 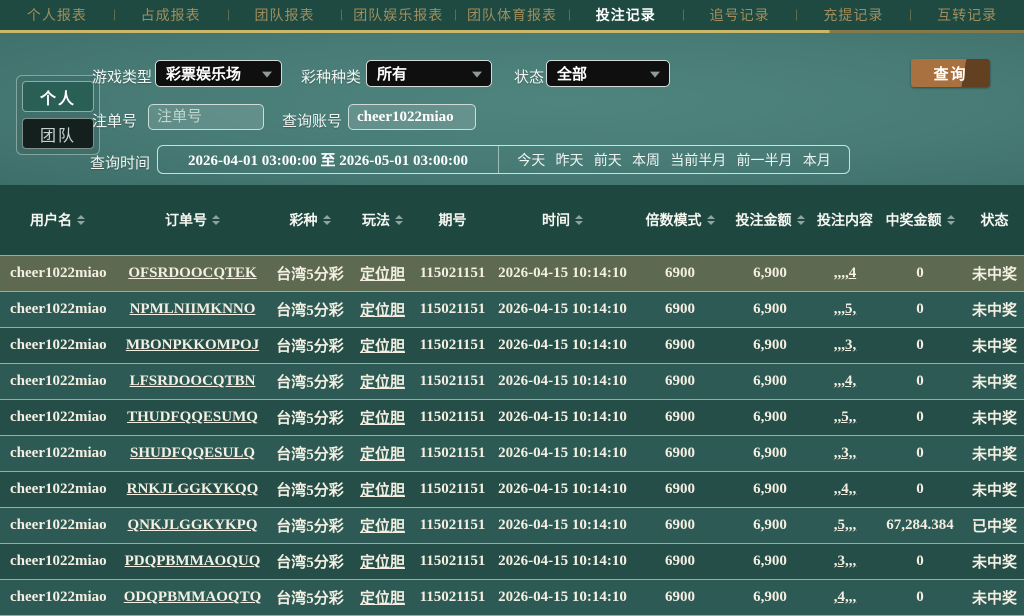 I want to click on cell-bet-content: ,,,3,, so click(x=845, y=345).